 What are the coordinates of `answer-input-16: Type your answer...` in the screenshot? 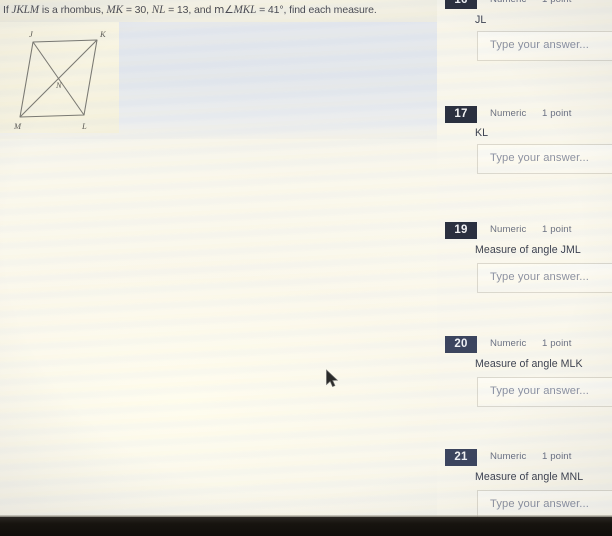 It's located at (544, 46).